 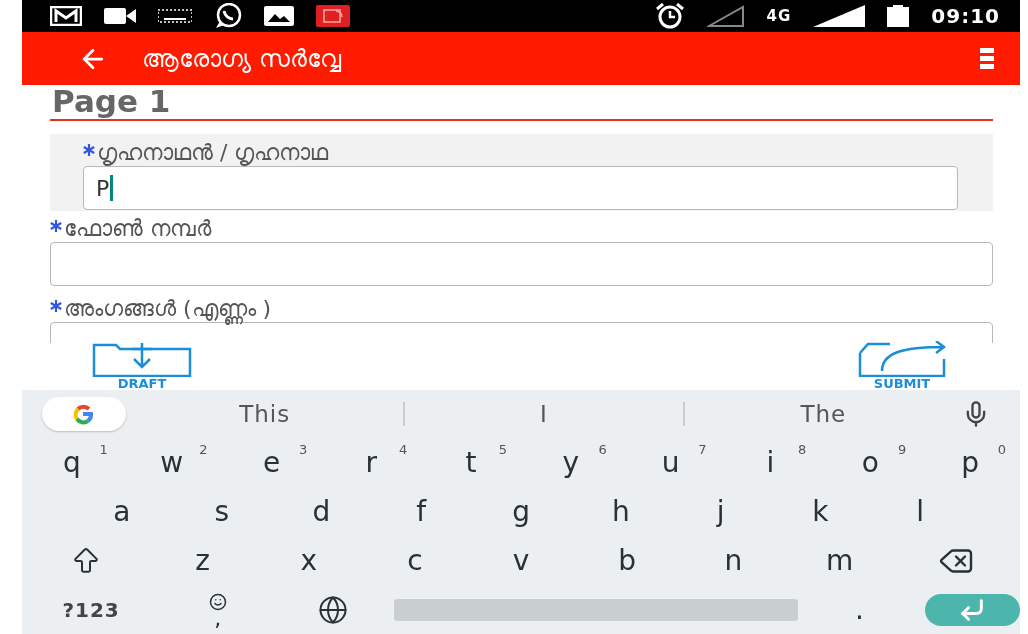 What do you see at coordinates (965, 16) in the screenshot?
I see `clock-time: 09:10` at bounding box center [965, 16].